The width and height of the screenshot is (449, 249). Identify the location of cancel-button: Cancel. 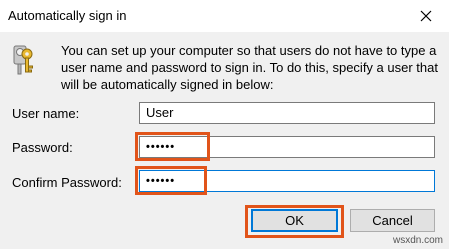
(392, 220).